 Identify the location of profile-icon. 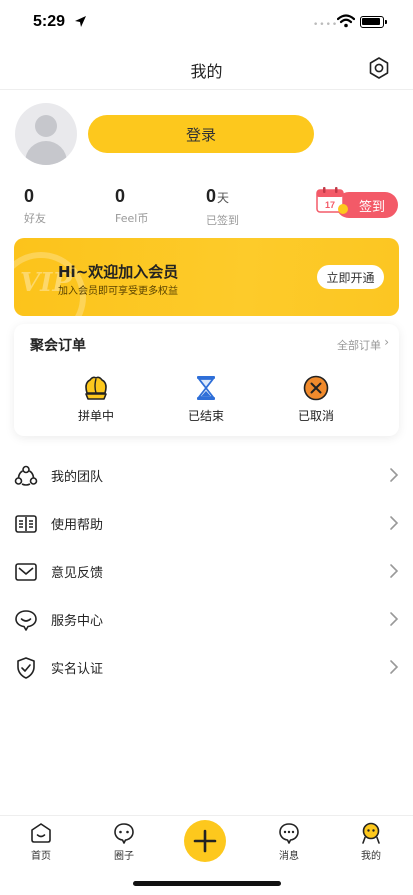
(371, 833).